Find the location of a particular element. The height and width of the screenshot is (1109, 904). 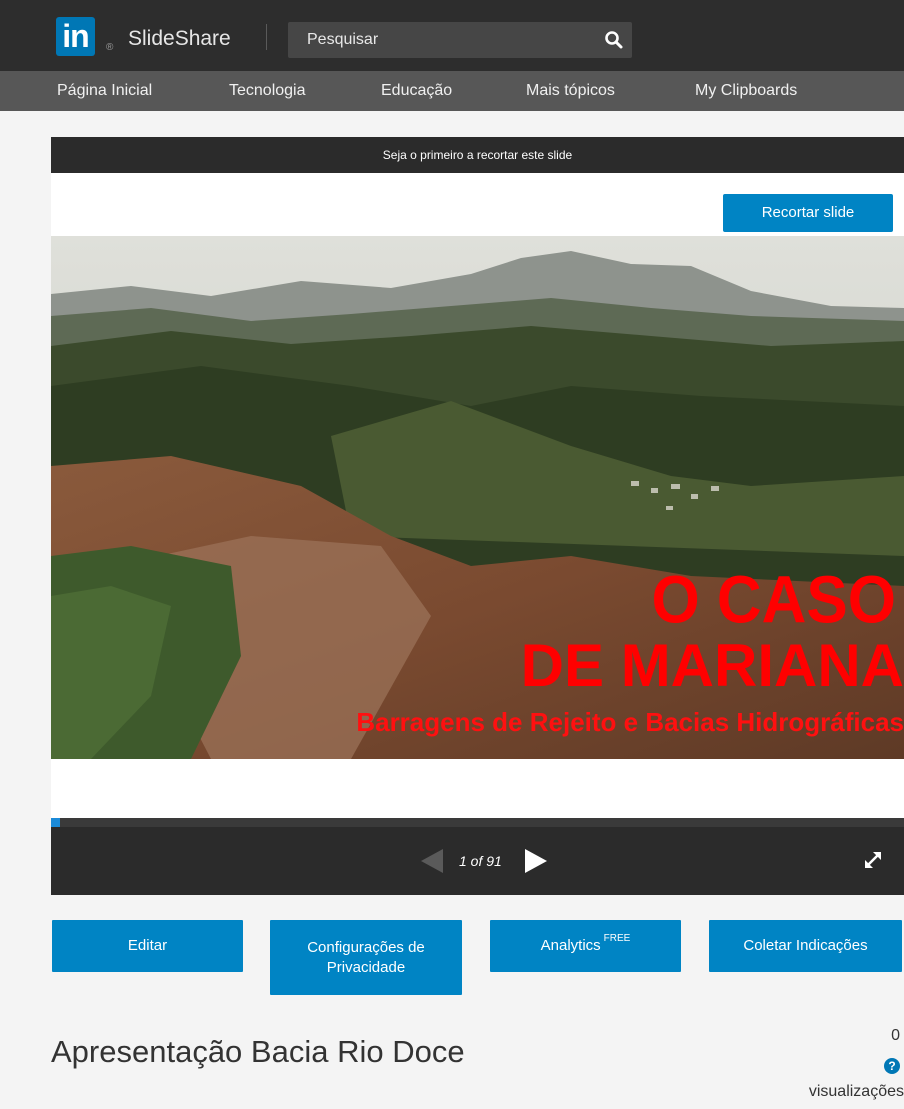

collect-leads-label: Coletar Indicações is located at coordinates (805, 945).